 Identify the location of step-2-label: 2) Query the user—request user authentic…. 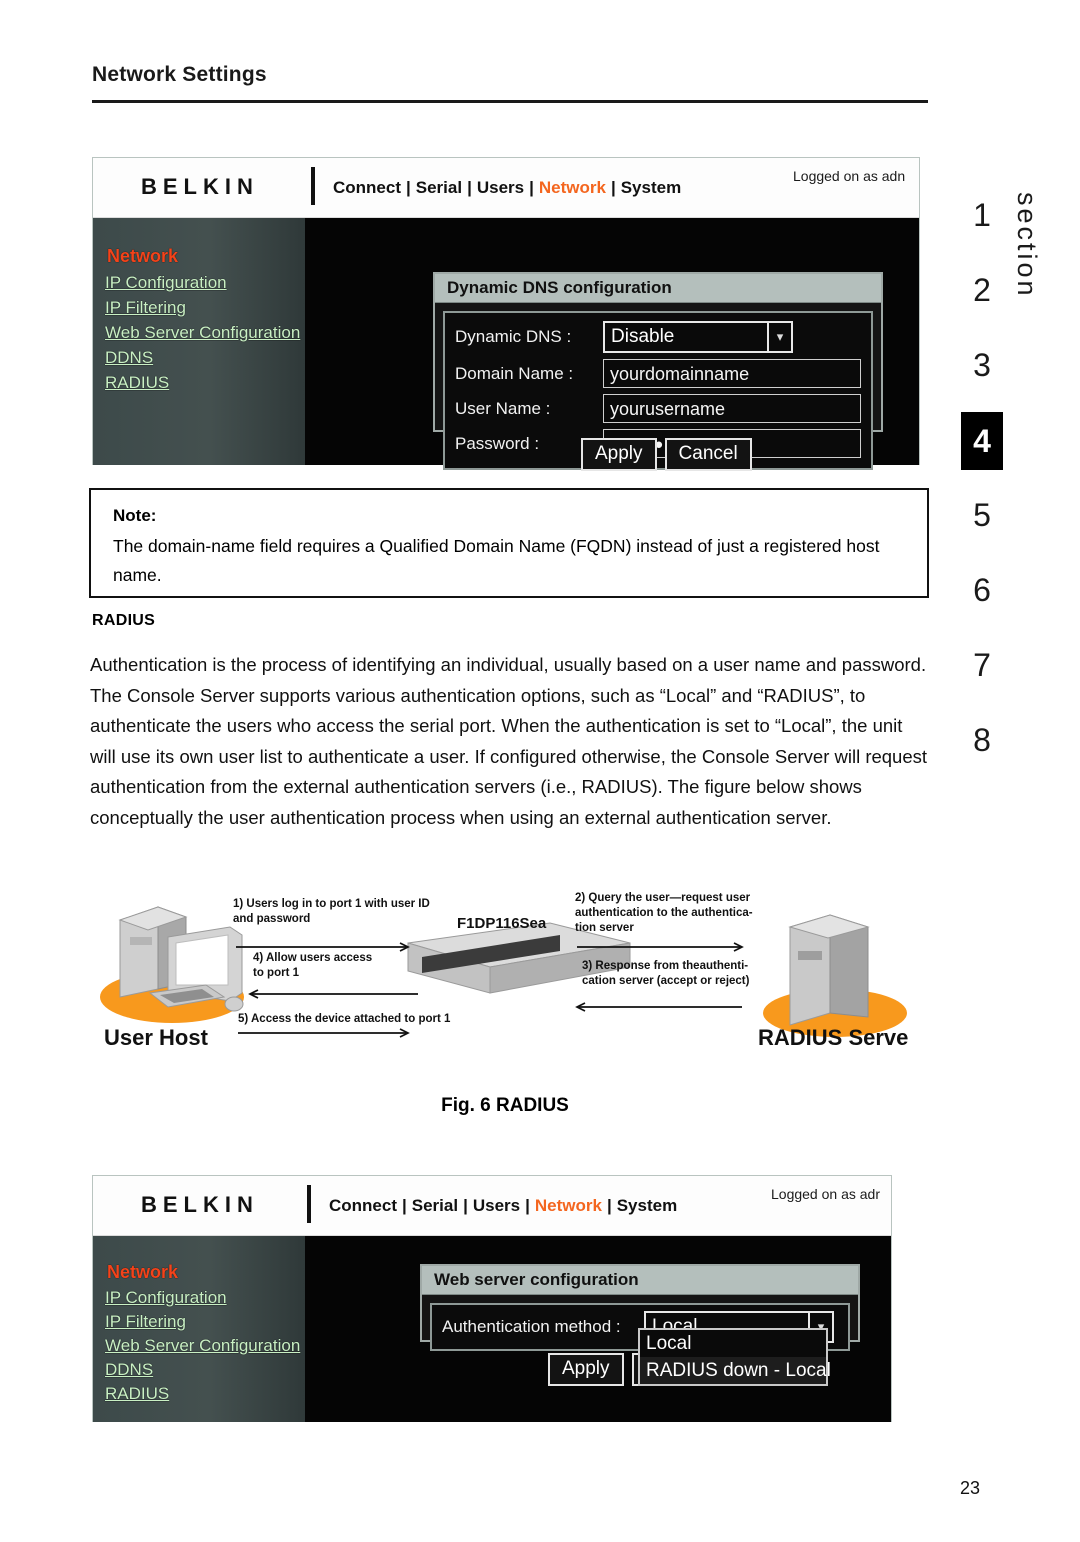
(670, 913).